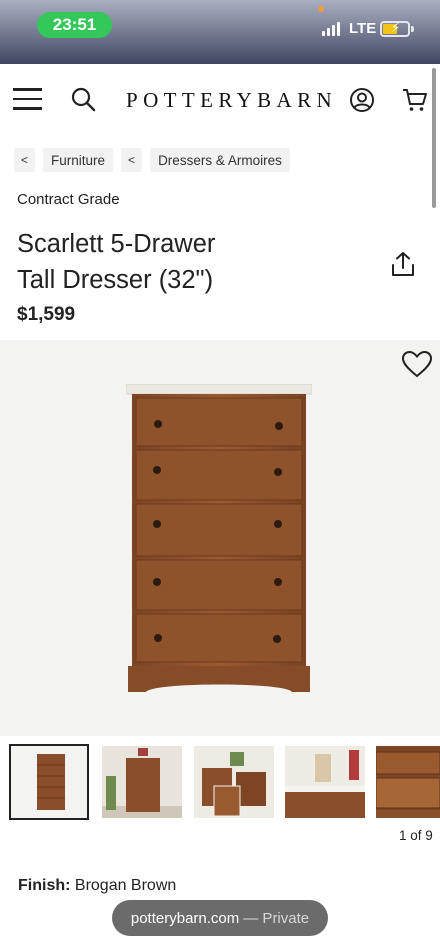  I want to click on battery-icon: ⚡, so click(395, 28).